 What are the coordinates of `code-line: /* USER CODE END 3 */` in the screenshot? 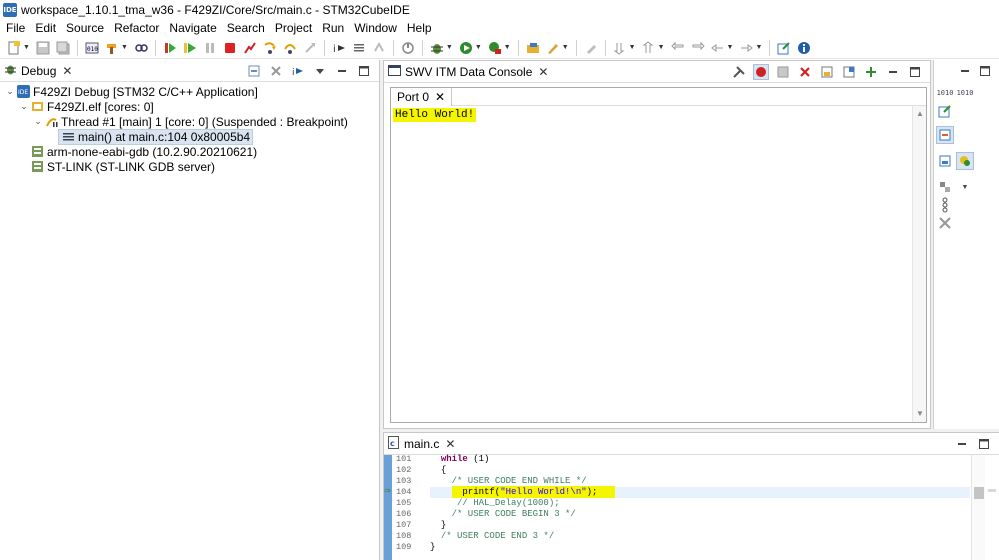 It's located at (700, 536).